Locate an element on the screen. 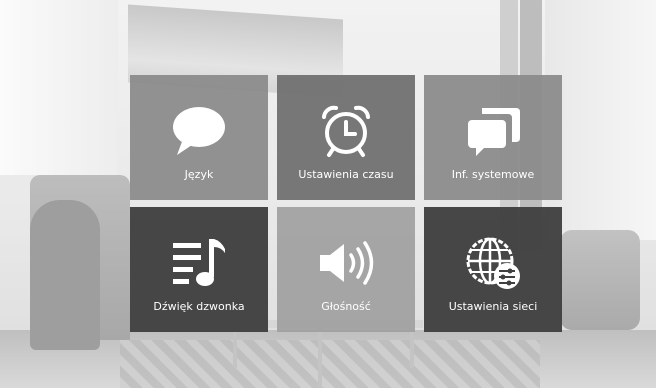 The width and height of the screenshot is (656, 388). background-window is located at coordinates (59, 87).